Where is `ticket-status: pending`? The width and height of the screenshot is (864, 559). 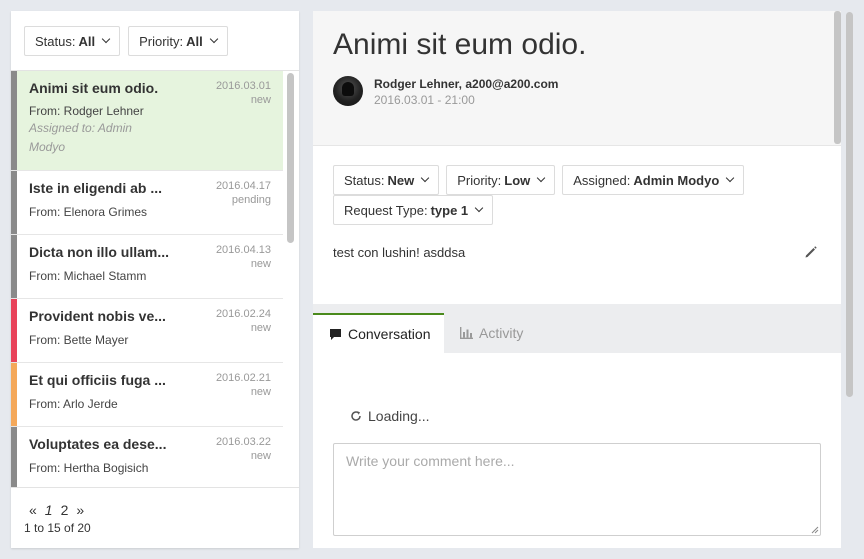
ticket-status: pending is located at coordinates (251, 200).